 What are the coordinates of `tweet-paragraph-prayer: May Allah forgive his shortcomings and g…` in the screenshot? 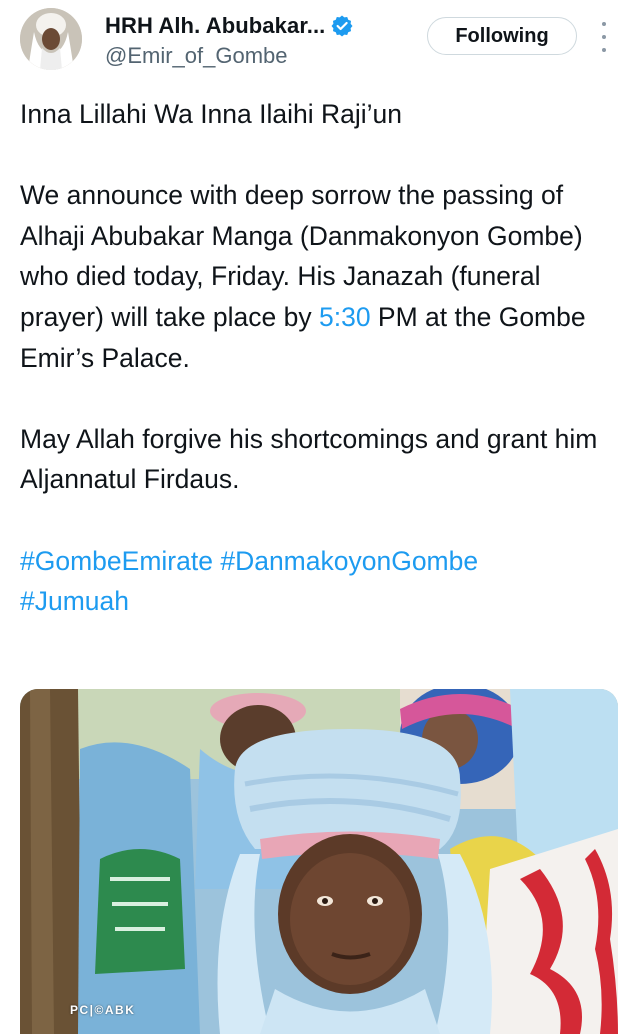 It's located at (309, 459).